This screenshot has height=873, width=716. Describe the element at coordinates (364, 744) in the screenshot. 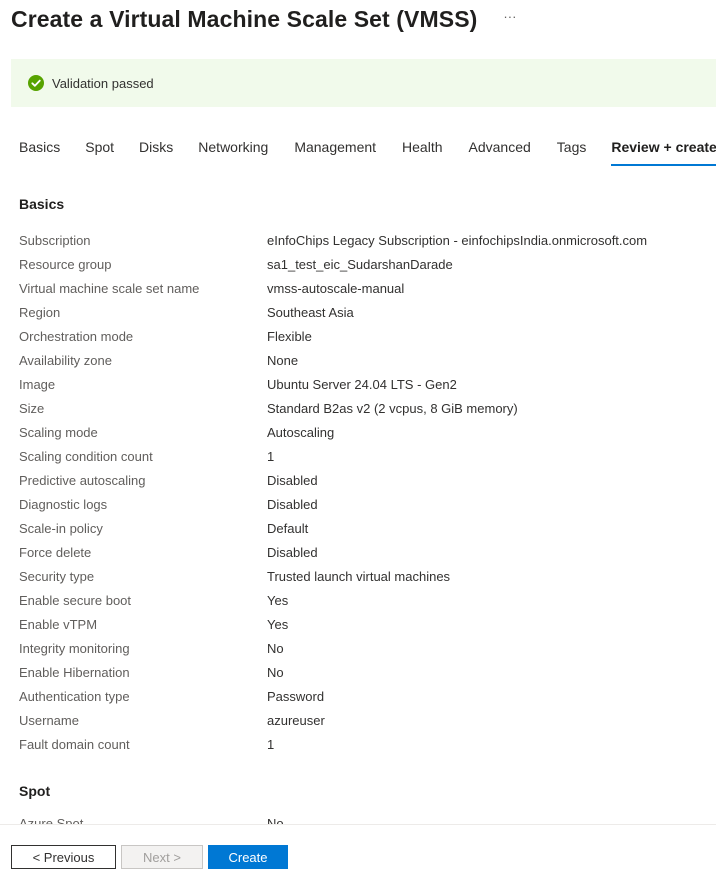

I see `summary-row: Fault domain count 1` at that location.